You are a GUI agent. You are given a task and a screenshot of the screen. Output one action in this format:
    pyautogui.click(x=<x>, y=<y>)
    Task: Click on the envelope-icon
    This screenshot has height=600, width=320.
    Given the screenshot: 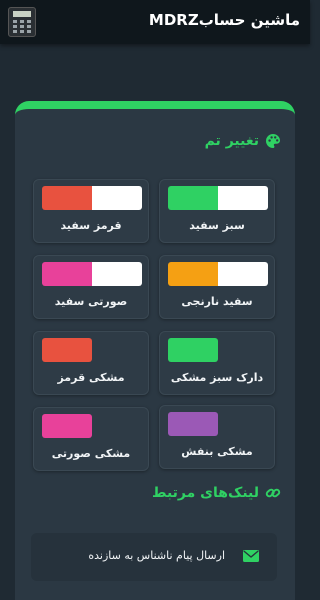 What is the action you would take?
    pyautogui.click(x=251, y=556)
    